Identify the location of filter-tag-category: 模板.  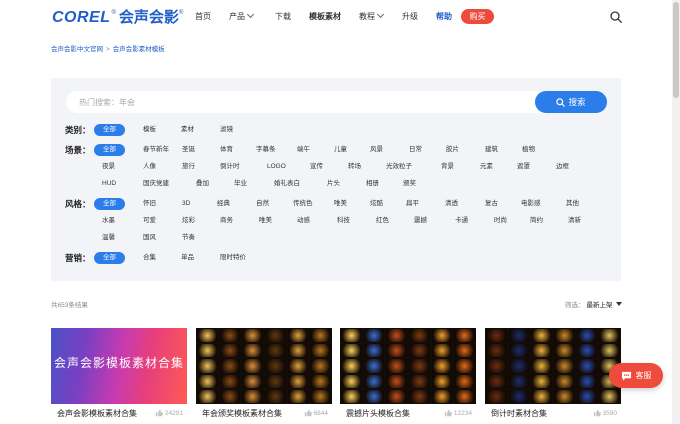
(149, 130).